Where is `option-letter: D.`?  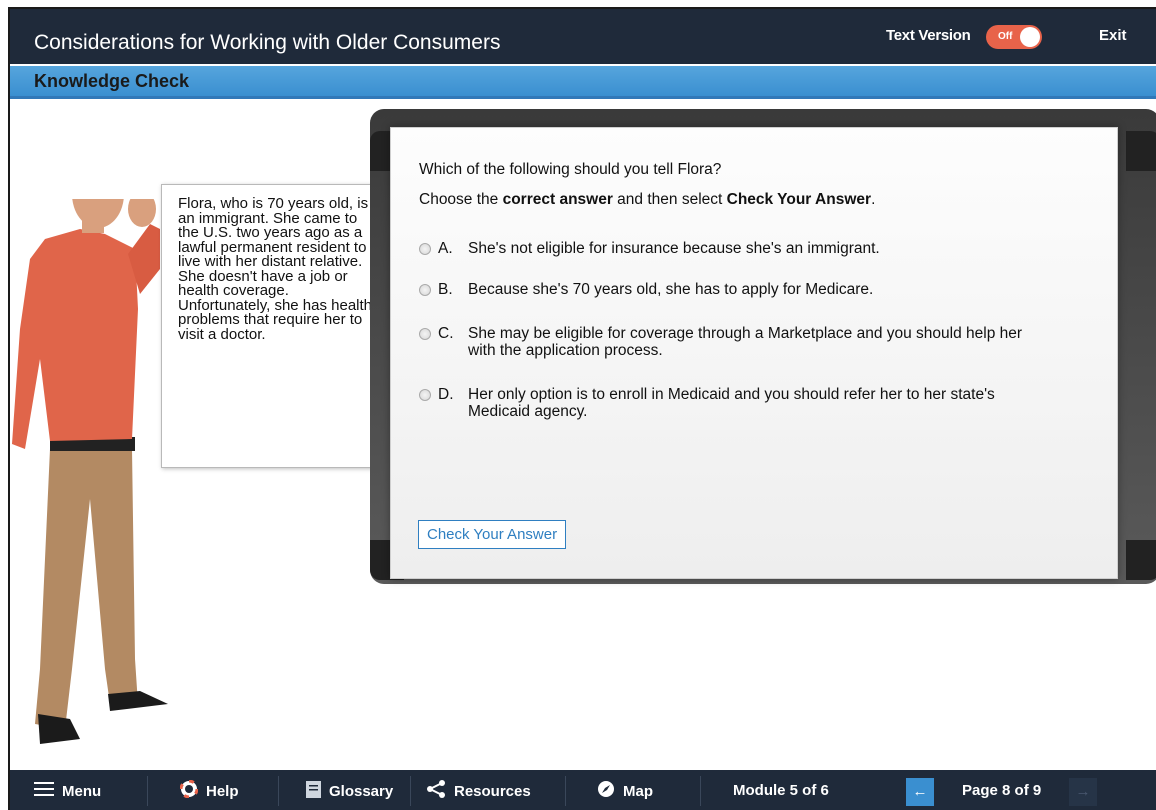
option-letter: D. is located at coordinates (446, 394).